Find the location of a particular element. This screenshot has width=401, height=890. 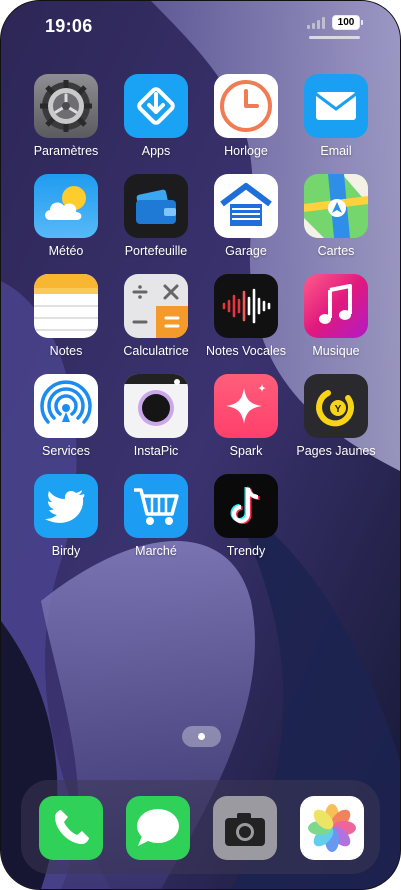

shopping-cart-icon is located at coordinates (156, 506).